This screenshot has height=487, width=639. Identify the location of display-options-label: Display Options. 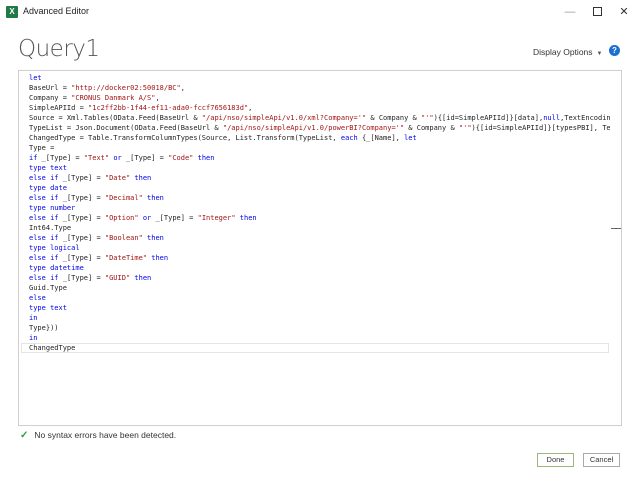
(563, 52).